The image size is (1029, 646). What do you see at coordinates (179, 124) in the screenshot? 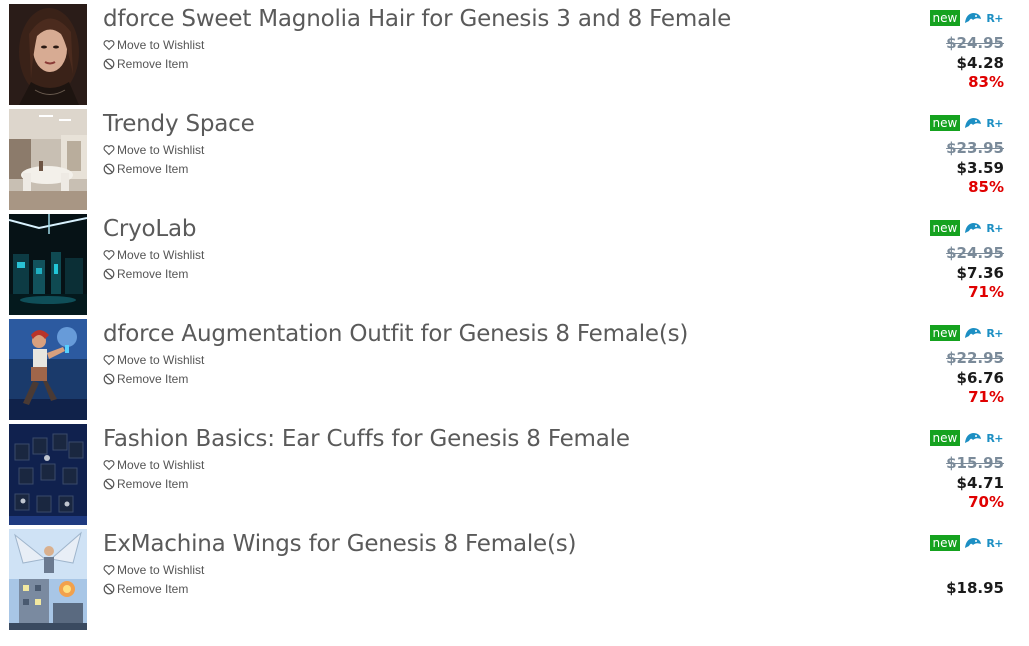
I see `product-title: Trendy Space` at bounding box center [179, 124].